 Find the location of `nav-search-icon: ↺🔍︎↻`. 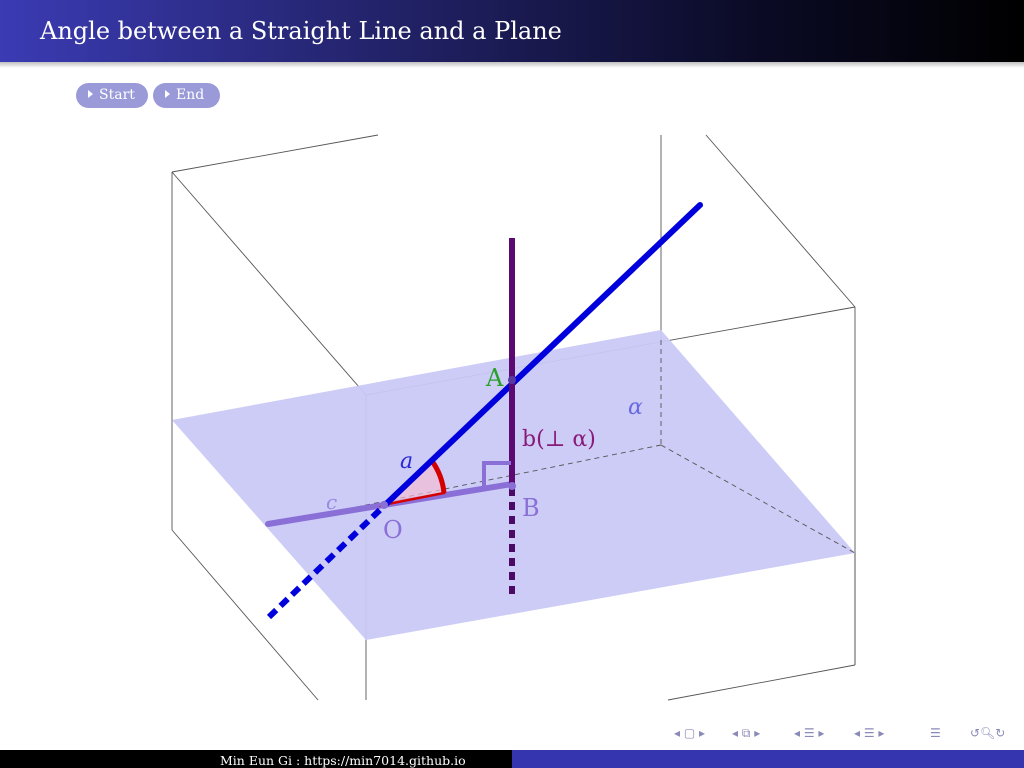

nav-search-icon: ↺🔍︎↻ is located at coordinates (987, 733).